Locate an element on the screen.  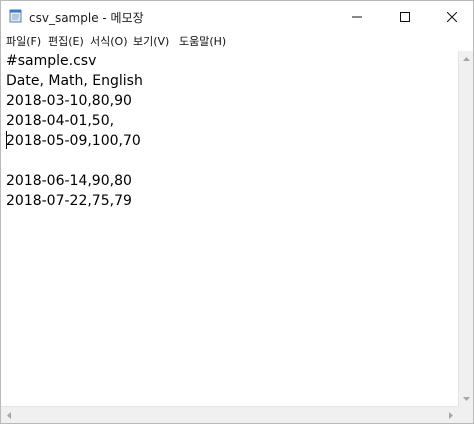
notepad-icon is located at coordinates (16, 15).